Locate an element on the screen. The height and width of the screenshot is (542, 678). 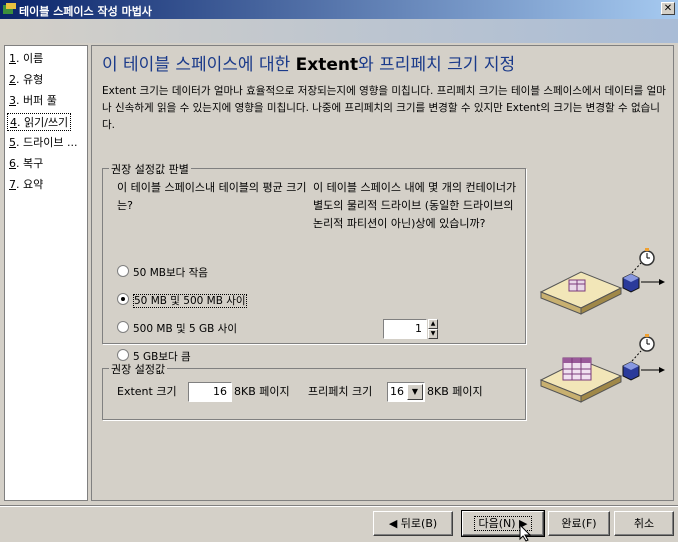
avg-size-question: 이 테이블 스페이스내 테이블의 평균 크기는? is located at coordinates (212, 196).